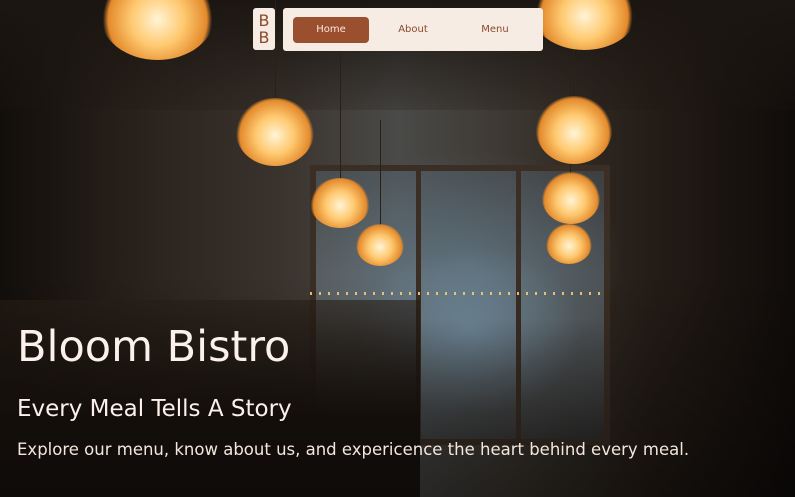 The width and height of the screenshot is (795, 497). Describe the element at coordinates (331, 29) in the screenshot. I see `nav-home: Home` at that location.